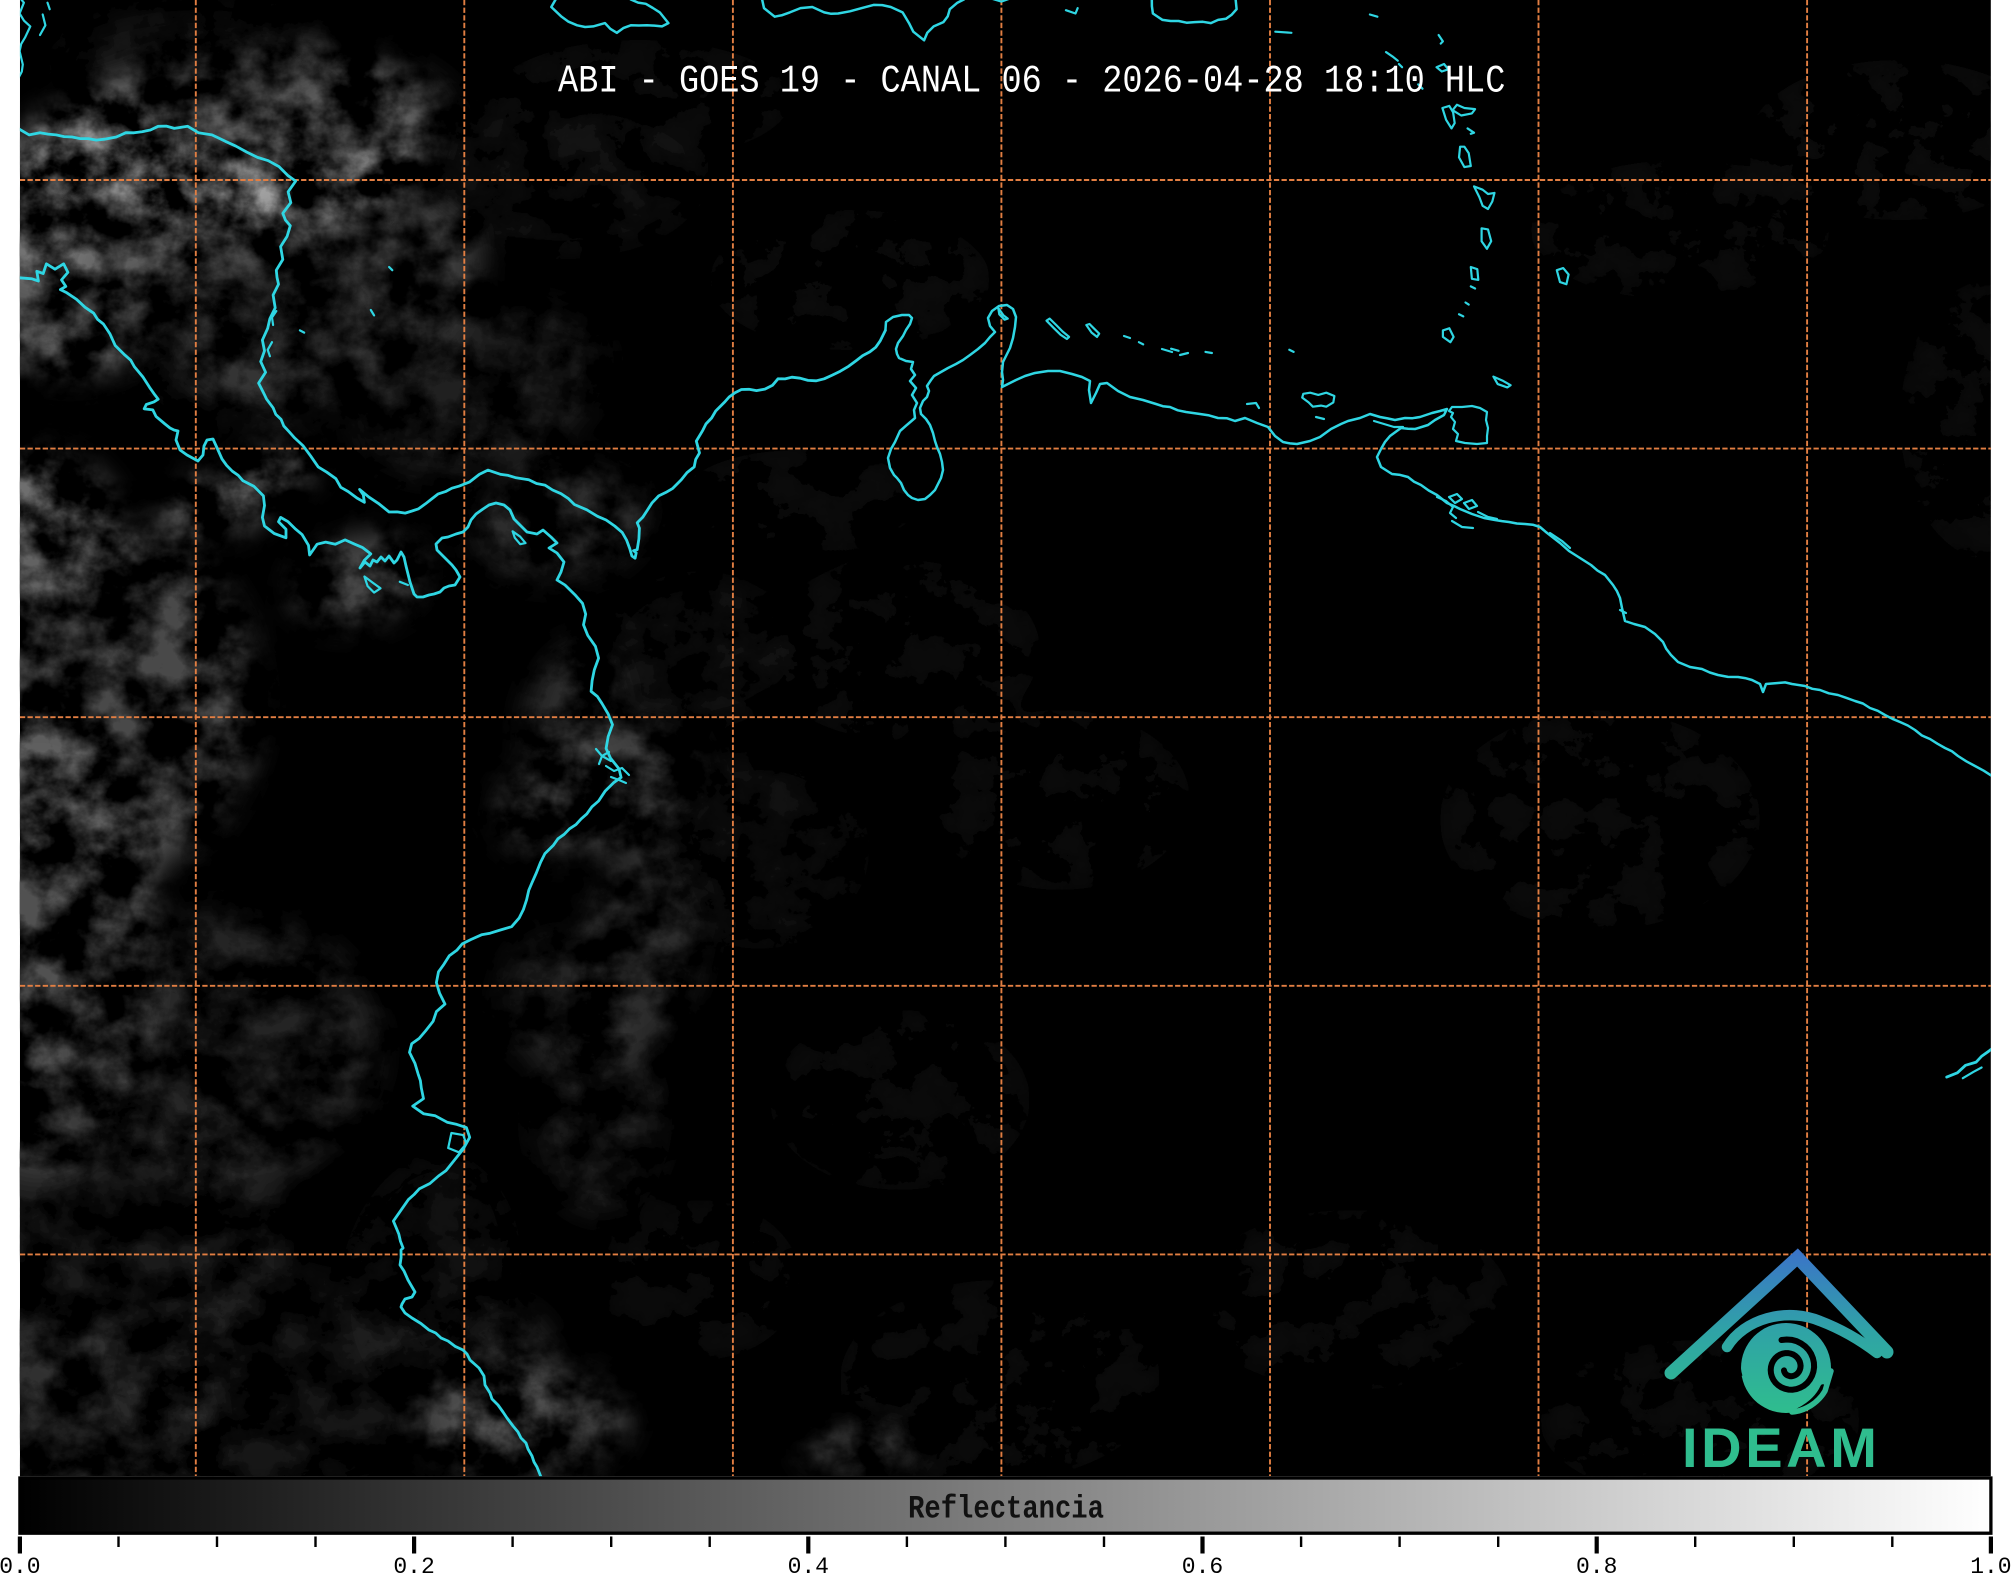  What do you see at coordinates (1596, 1565) in the screenshot?
I see `svg-text: 0.8` at bounding box center [1596, 1565].